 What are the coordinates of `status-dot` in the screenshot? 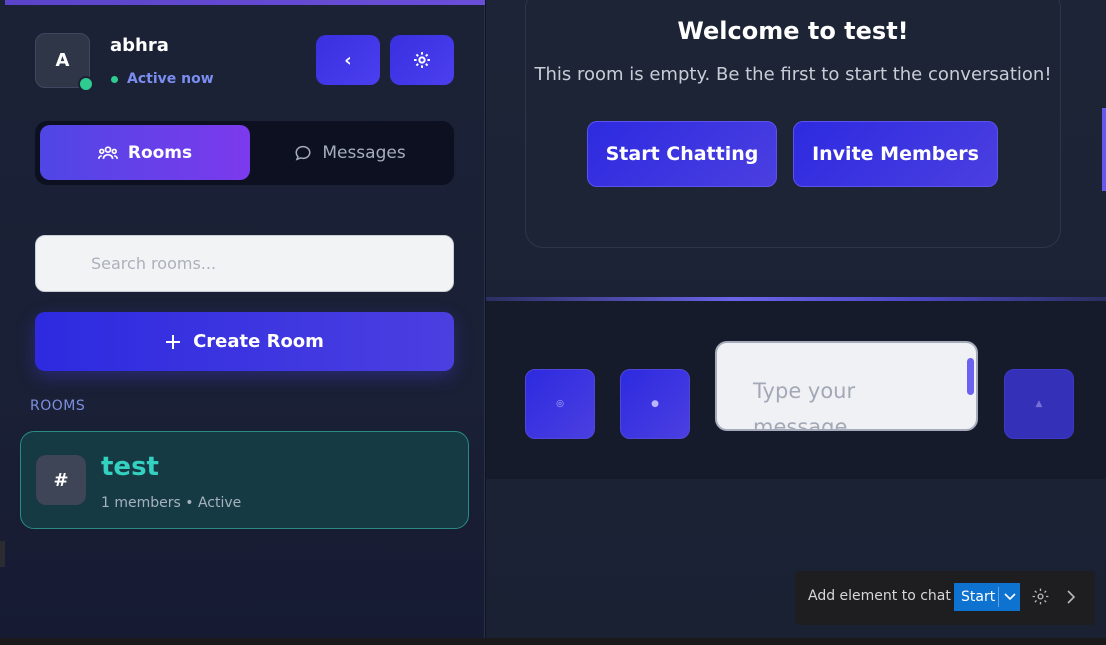 It's located at (114, 79).